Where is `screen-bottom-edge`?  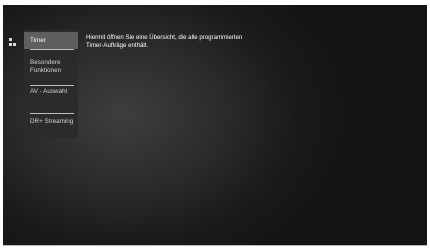 screen-bottom-edge is located at coordinates (215, 245).